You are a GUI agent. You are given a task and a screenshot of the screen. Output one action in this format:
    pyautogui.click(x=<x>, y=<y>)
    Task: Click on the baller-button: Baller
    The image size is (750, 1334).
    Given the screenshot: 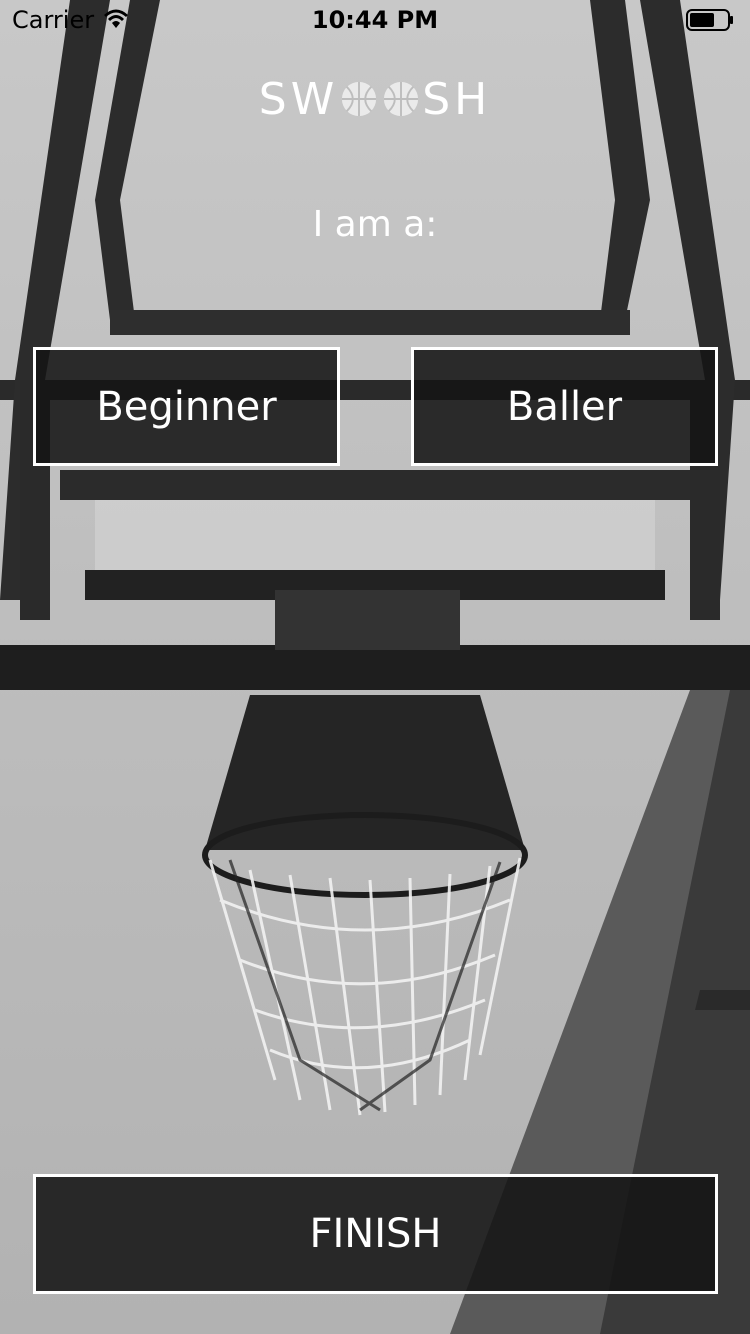 What is the action you would take?
    pyautogui.click(x=564, y=406)
    